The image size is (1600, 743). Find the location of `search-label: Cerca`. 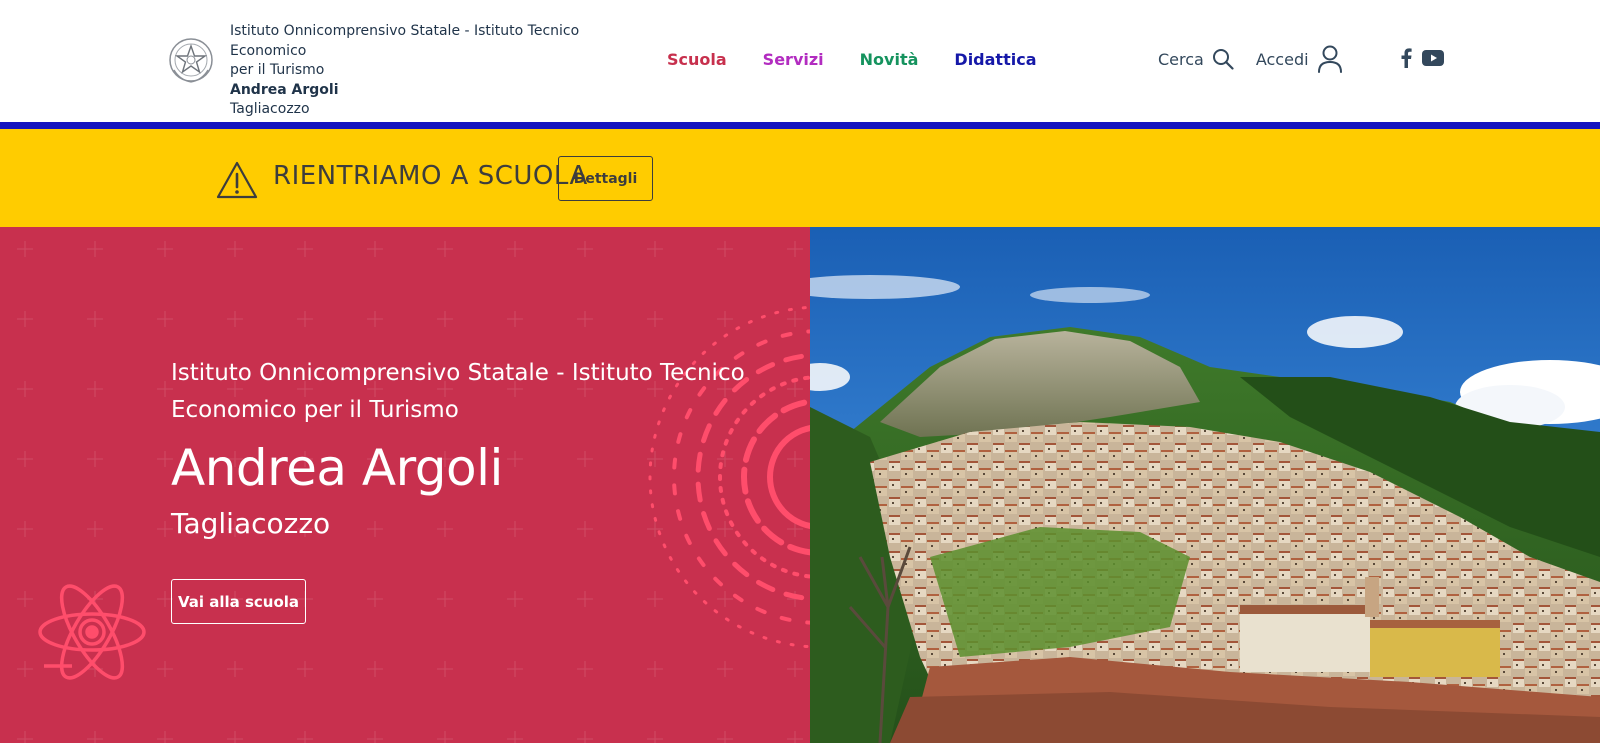

search-label: Cerca is located at coordinates (1181, 59).